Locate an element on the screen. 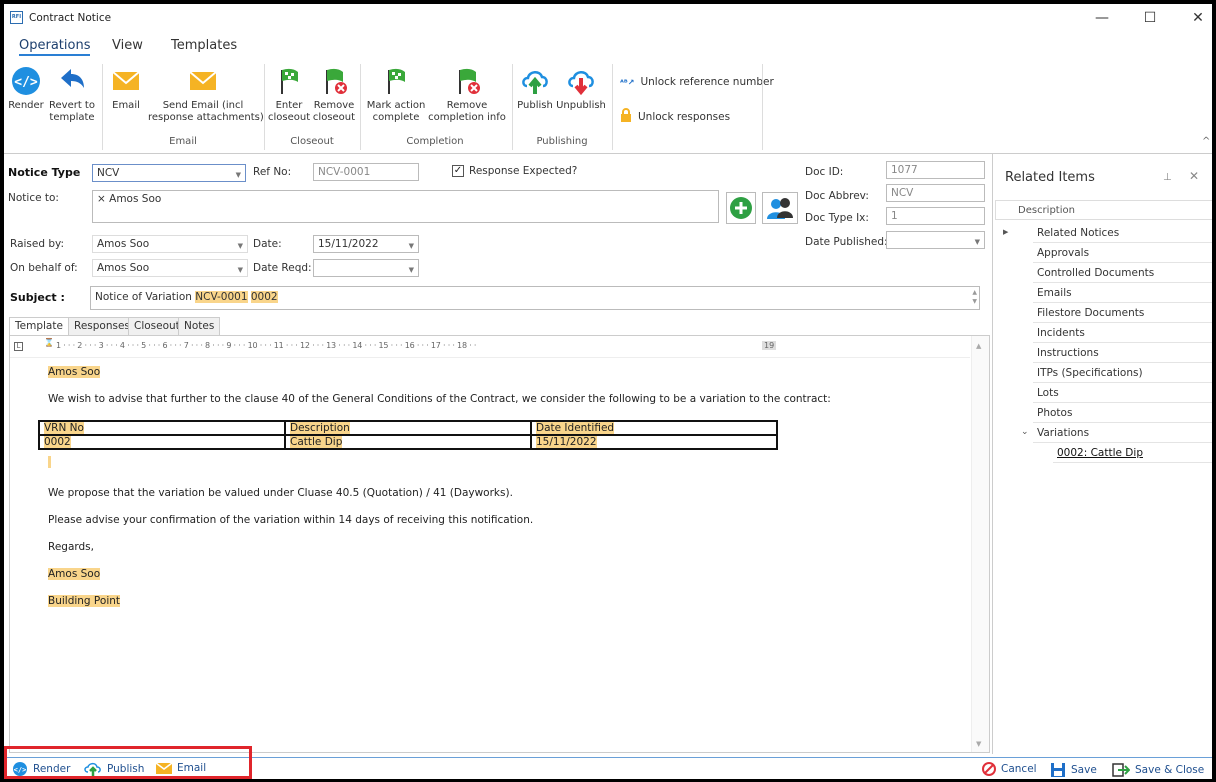 The height and width of the screenshot is (782, 1216). minimize-button: — is located at coordinates (1102, 18).